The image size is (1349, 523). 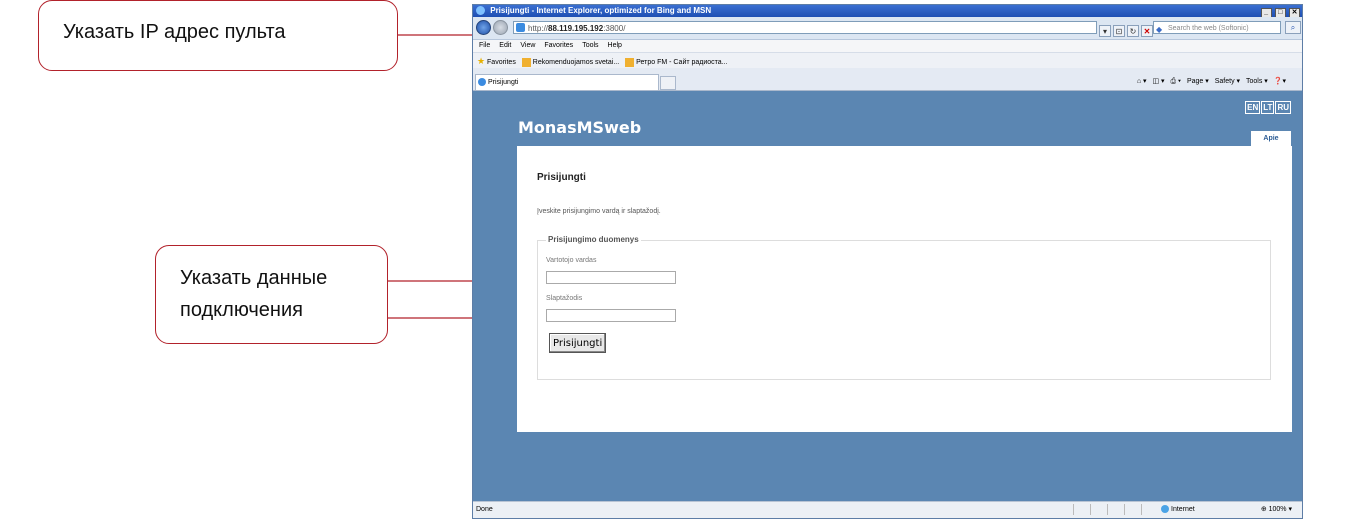 What do you see at coordinates (593, 239) in the screenshot?
I see `fieldset-legend: Prisijungimo duomenys` at bounding box center [593, 239].